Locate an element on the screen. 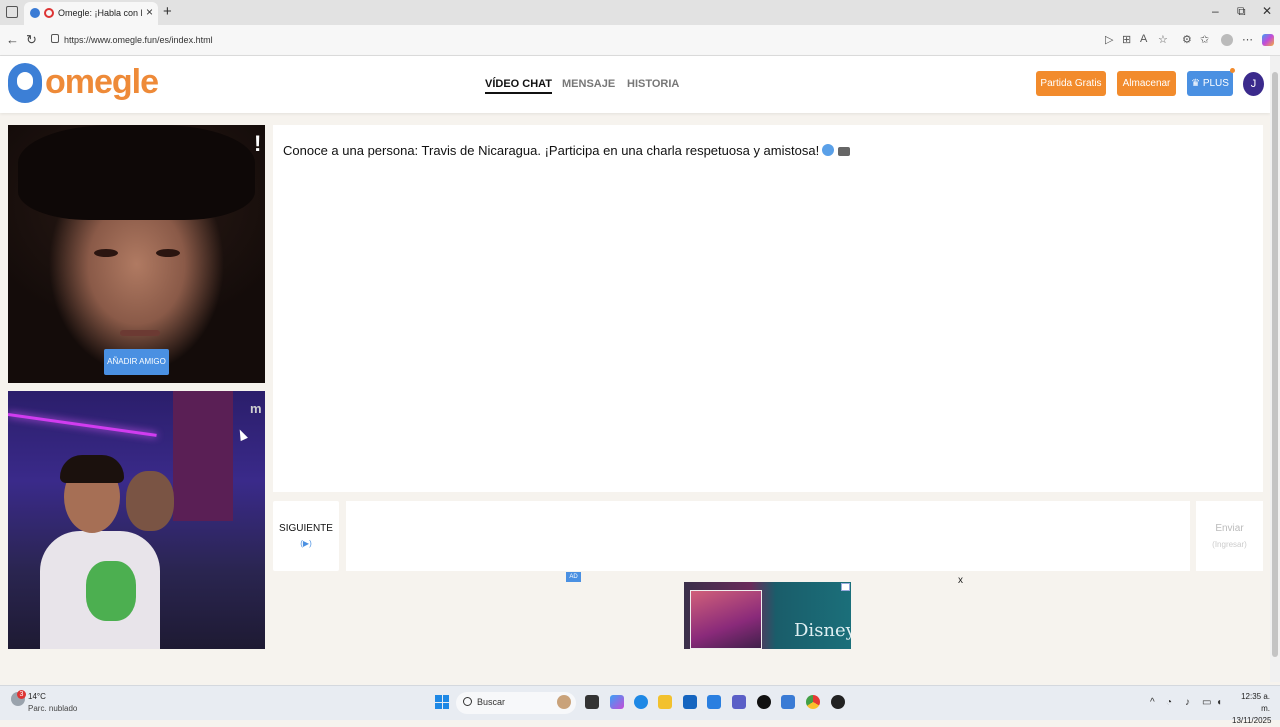 The height and width of the screenshot is (727, 1280). copilot-app-icon is located at coordinates (617, 702).